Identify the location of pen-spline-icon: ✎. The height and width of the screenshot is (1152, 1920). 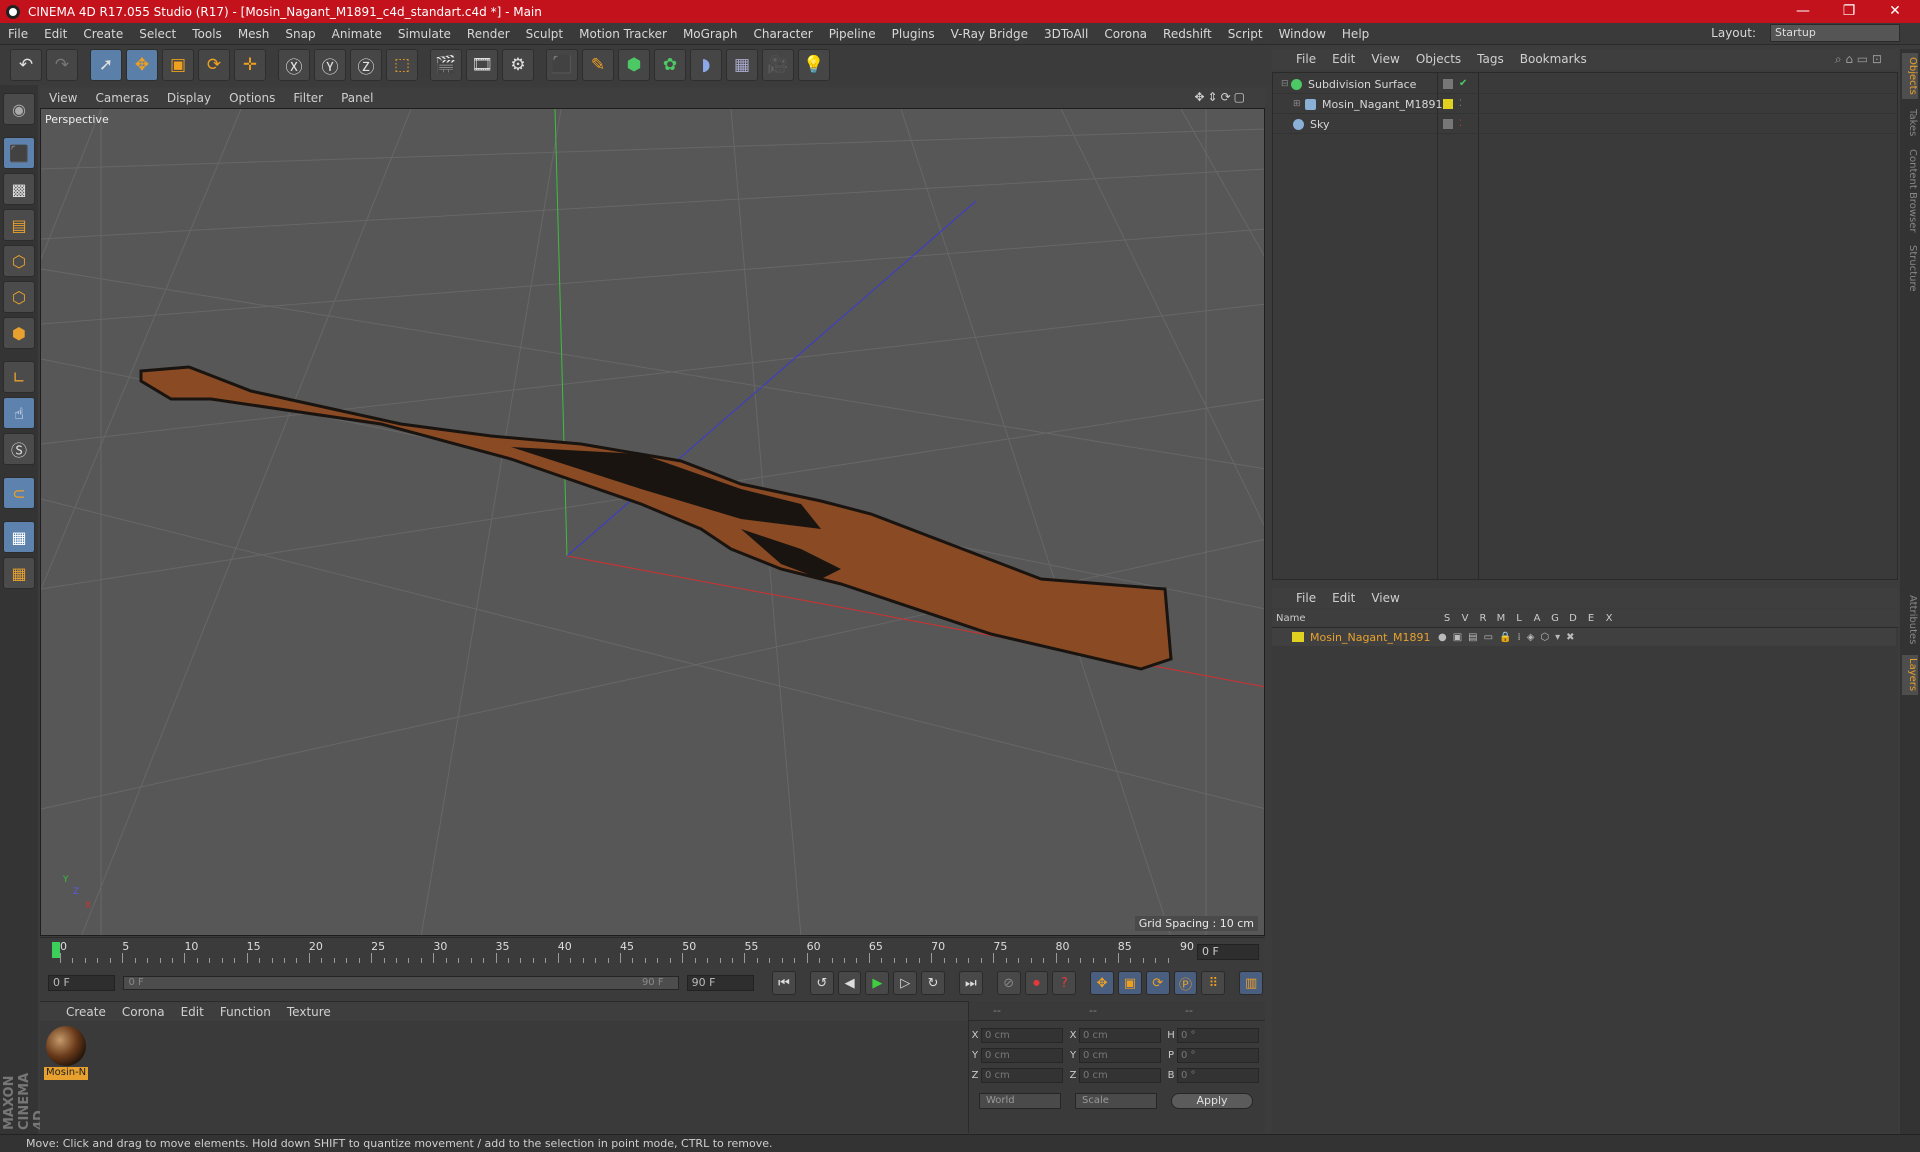
(598, 65).